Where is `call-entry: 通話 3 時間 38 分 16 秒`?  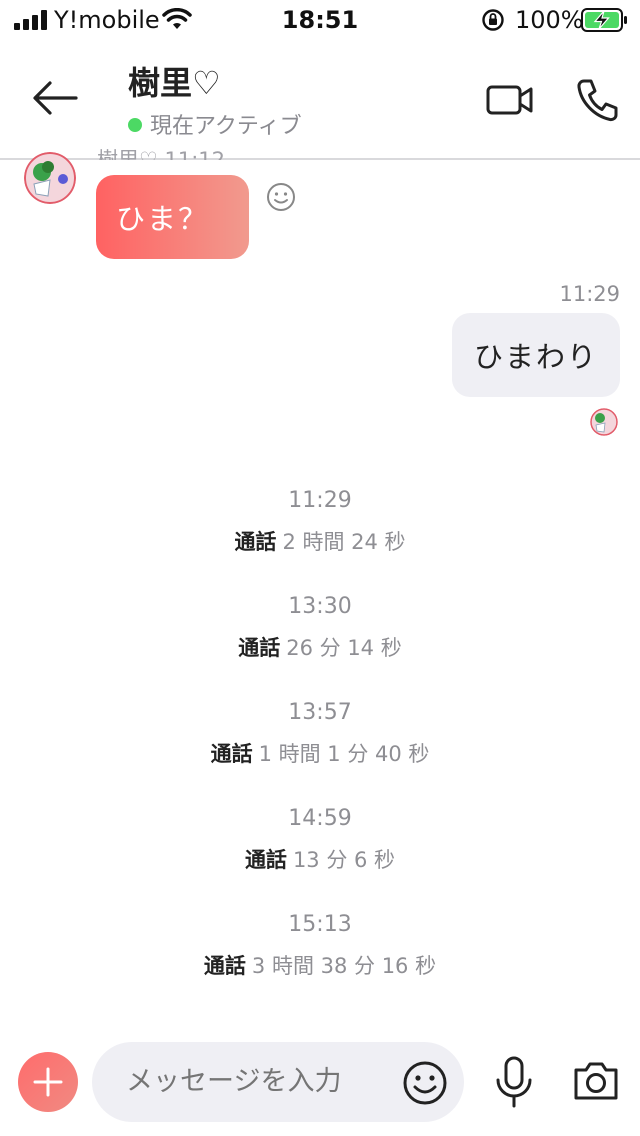
call-entry: 通話 3 時間 38 分 16 秒 is located at coordinates (320, 965).